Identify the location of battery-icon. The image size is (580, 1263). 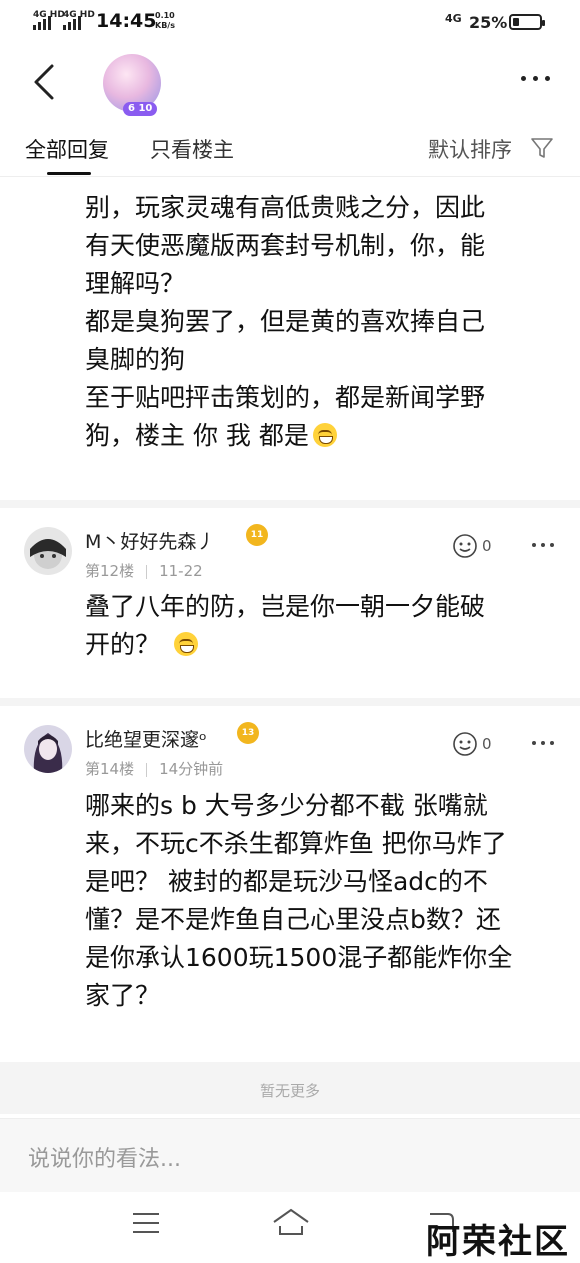
(527, 22).